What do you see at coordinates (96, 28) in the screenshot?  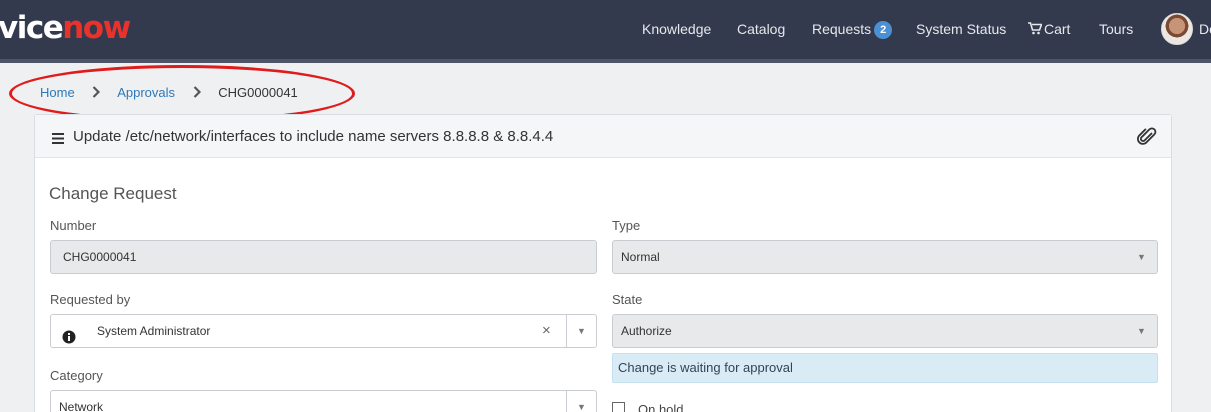 I see `logo-suffix: now` at bounding box center [96, 28].